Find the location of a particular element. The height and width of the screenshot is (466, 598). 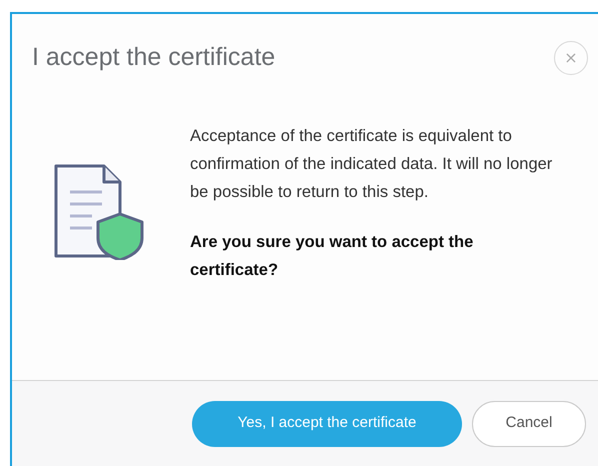

message-text: Acceptance of the certificate is equivalent to confirmation of the indicated data. It will no longer be possible to return to this step. is located at coordinates (372, 164).